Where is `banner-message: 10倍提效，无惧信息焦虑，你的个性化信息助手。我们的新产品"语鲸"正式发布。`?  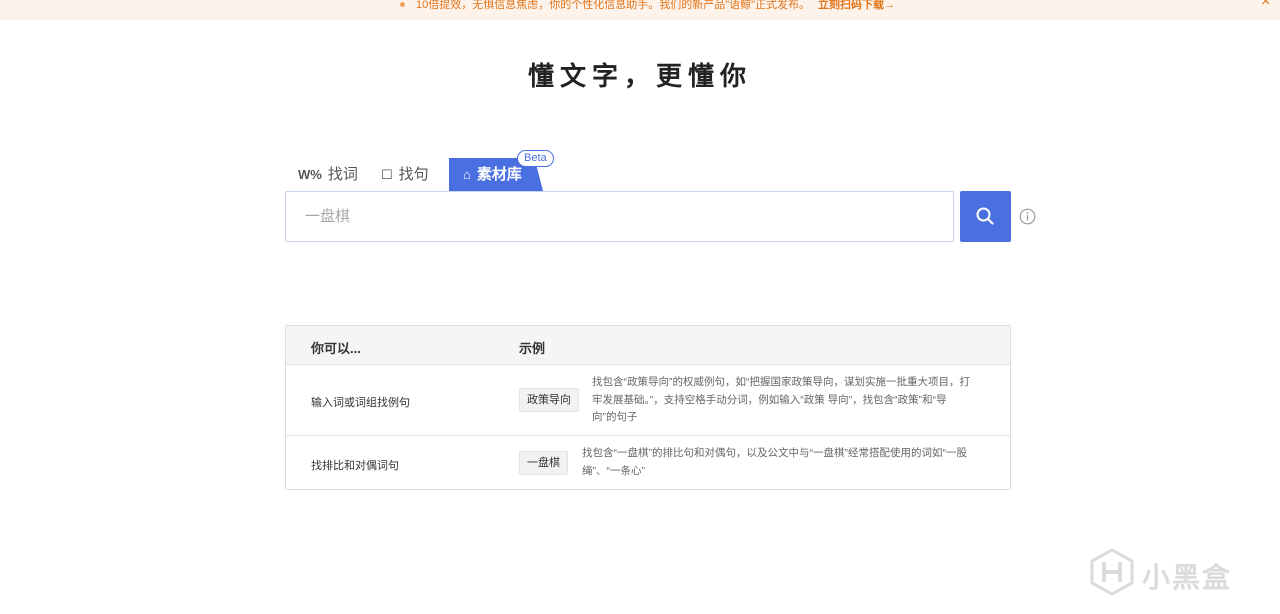 banner-message: 10倍提效，无惧信息焦虑，你的个性化信息助手。我们的新产品"语鲸"正式发布。 is located at coordinates (613, 5).